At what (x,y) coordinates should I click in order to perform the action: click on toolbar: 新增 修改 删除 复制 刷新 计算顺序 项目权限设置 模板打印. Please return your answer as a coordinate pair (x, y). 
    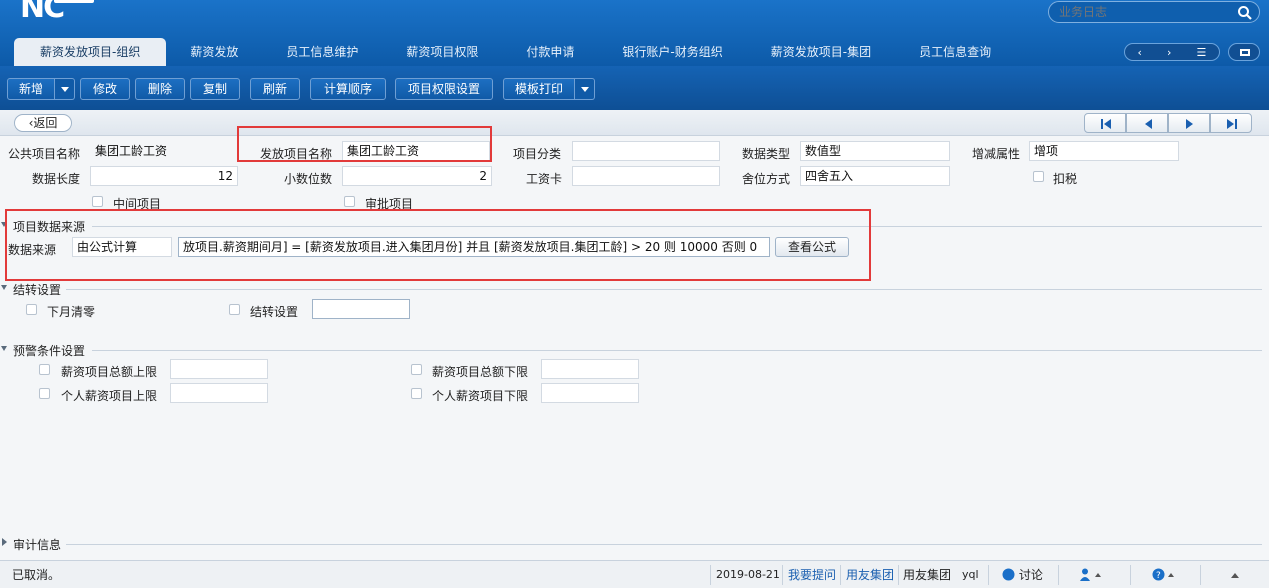
    Looking at the image, I should click on (634, 88).